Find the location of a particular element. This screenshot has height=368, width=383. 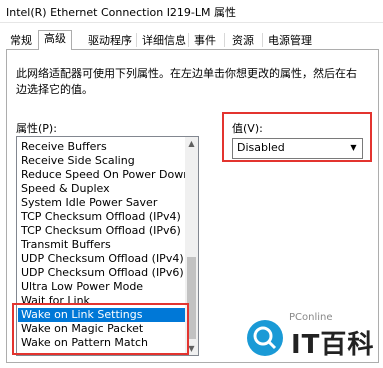

description-text: 此网络适配器可使用下列属性。在左边单击你想更改的属性，然后在右 边选择它的值。 is located at coordinates (191, 82).